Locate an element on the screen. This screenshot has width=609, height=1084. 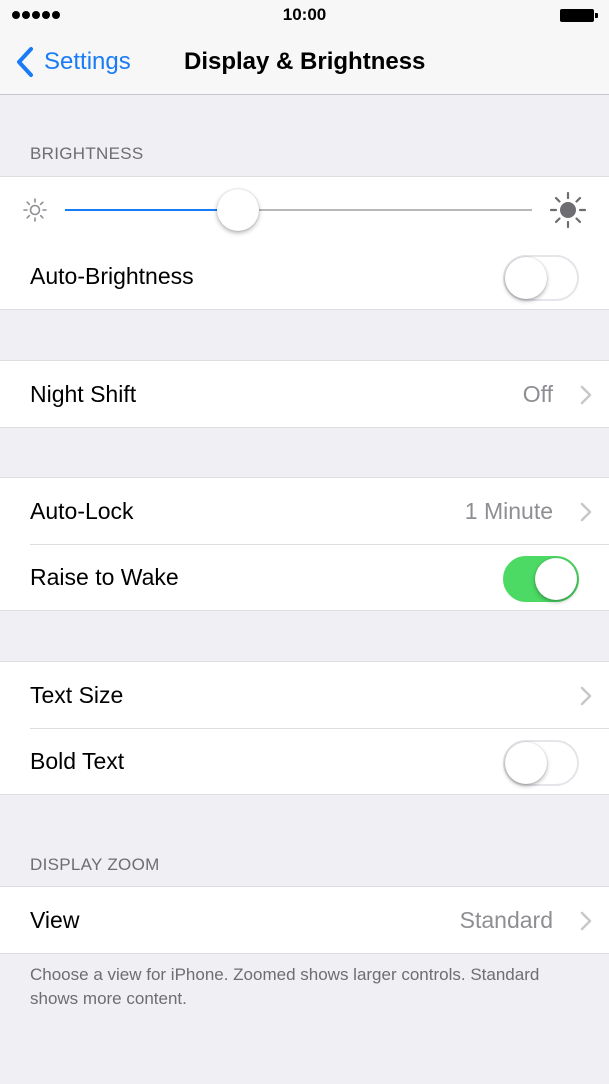
sun-large-icon is located at coordinates (568, 210).